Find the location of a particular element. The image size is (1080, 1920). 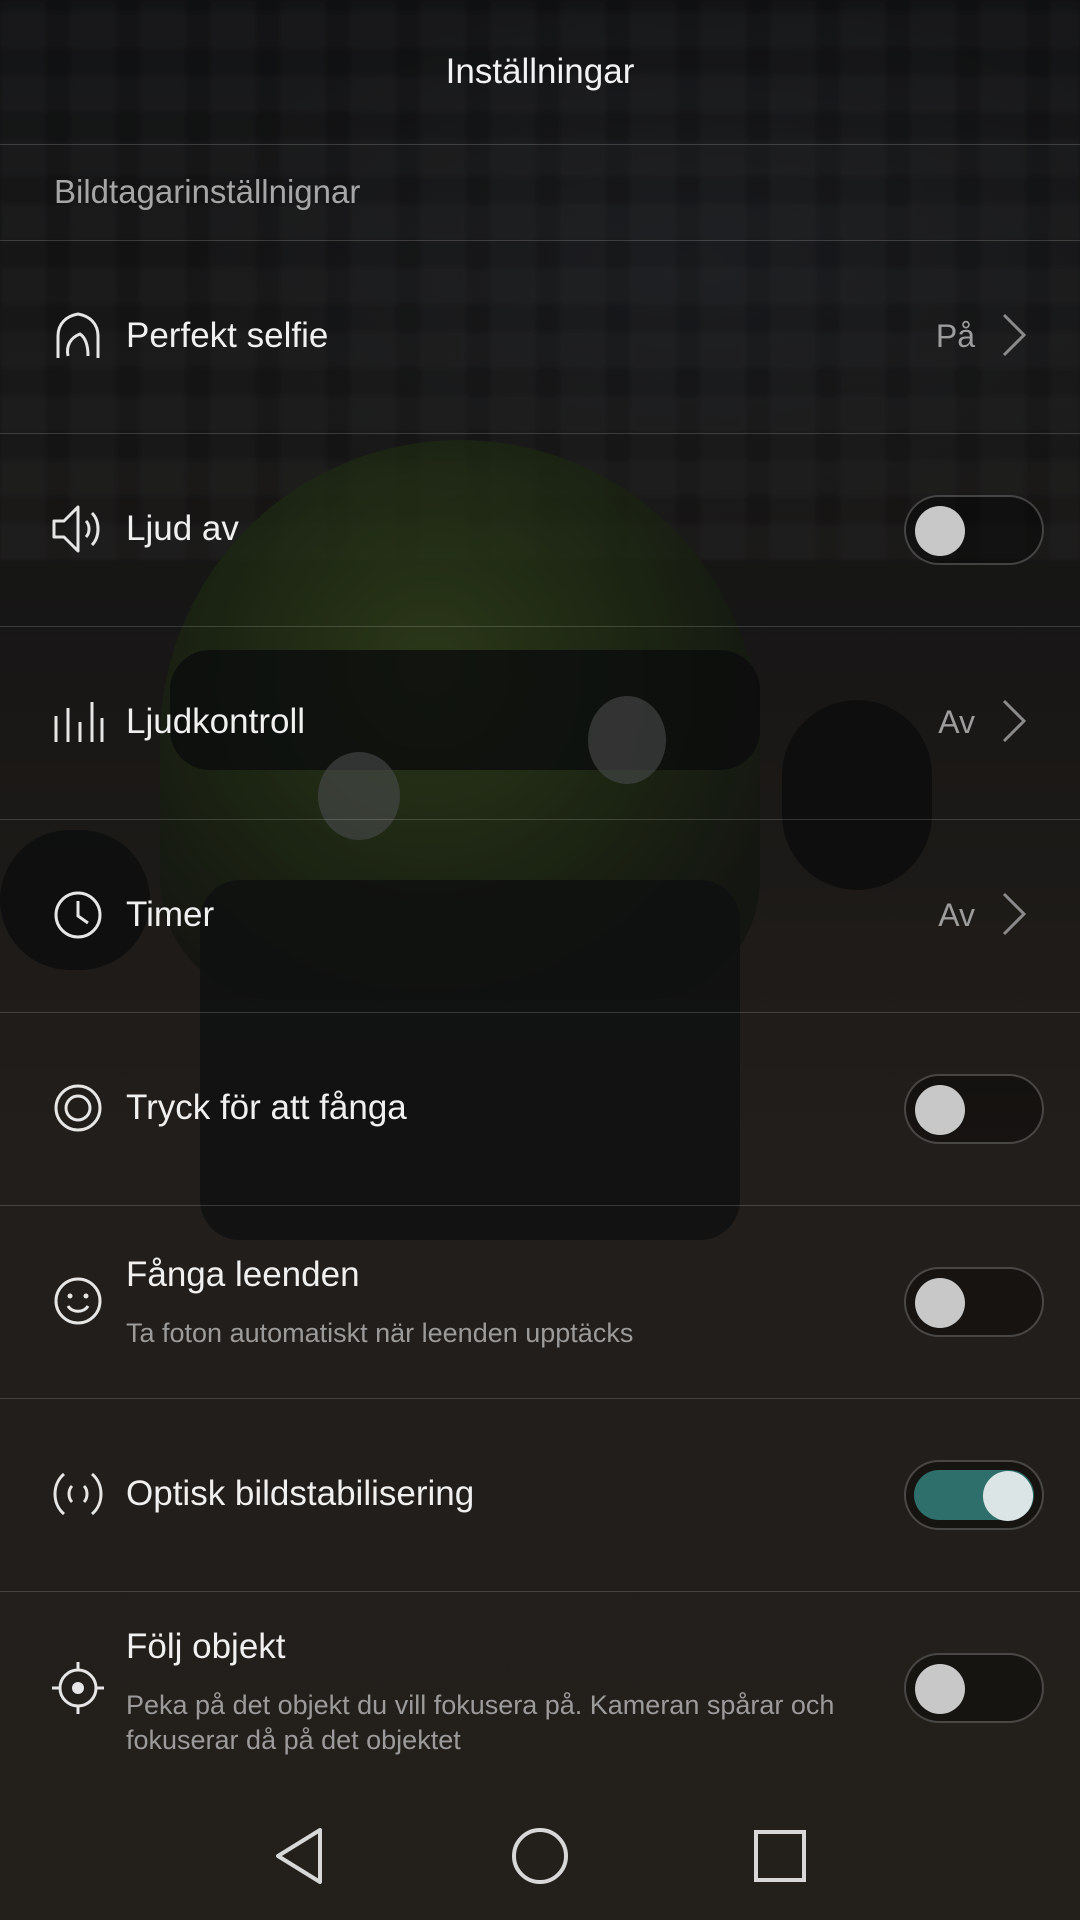

recents-icon is located at coordinates (780, 1856).